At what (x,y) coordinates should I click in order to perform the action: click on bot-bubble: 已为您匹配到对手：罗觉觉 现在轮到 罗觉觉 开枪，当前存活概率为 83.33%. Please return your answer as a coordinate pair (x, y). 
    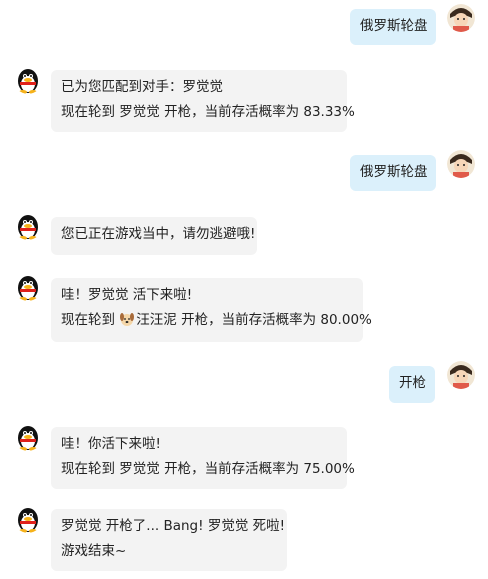
    Looking at the image, I should click on (203, 101).